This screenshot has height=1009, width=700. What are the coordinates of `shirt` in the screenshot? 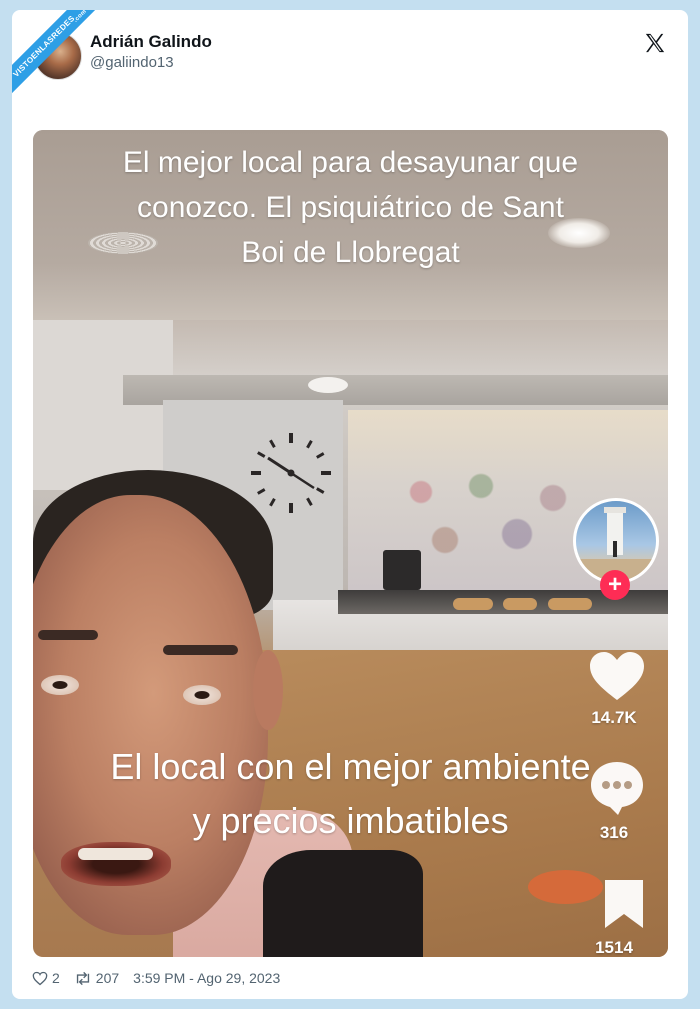 It's located at (343, 903).